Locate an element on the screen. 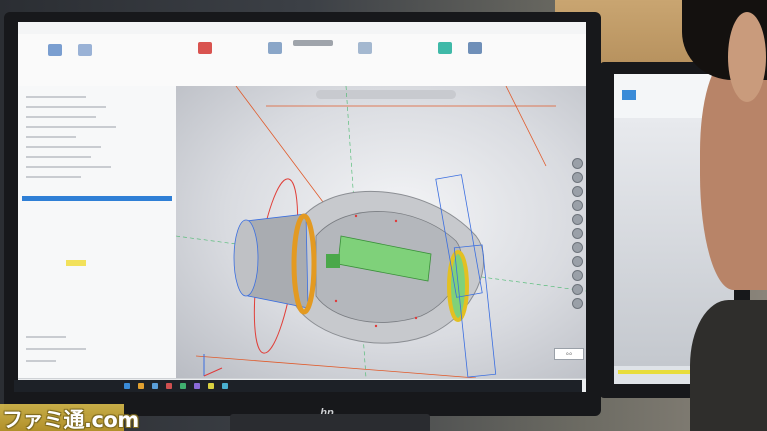 This screenshot has height=431, width=767. feature-tree-panel is located at coordinates (97, 232).